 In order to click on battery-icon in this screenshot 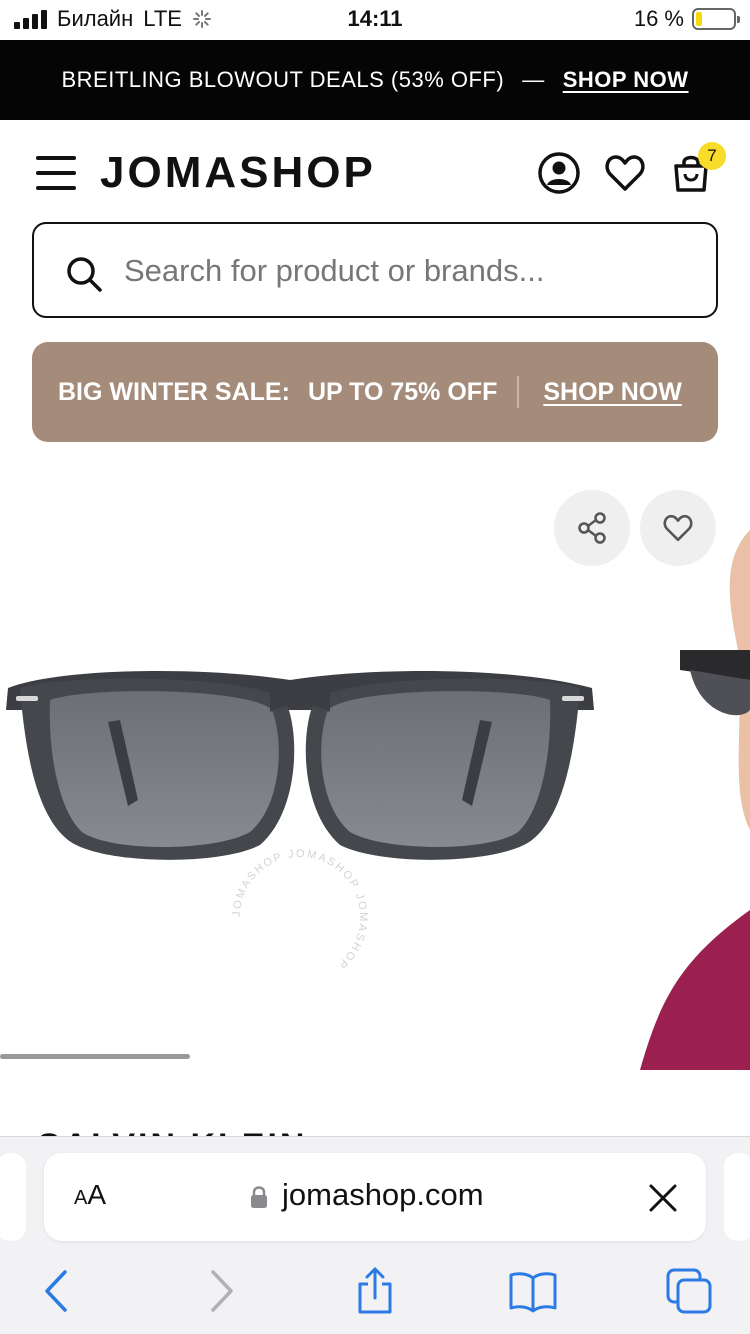, I will do `click(716, 19)`.